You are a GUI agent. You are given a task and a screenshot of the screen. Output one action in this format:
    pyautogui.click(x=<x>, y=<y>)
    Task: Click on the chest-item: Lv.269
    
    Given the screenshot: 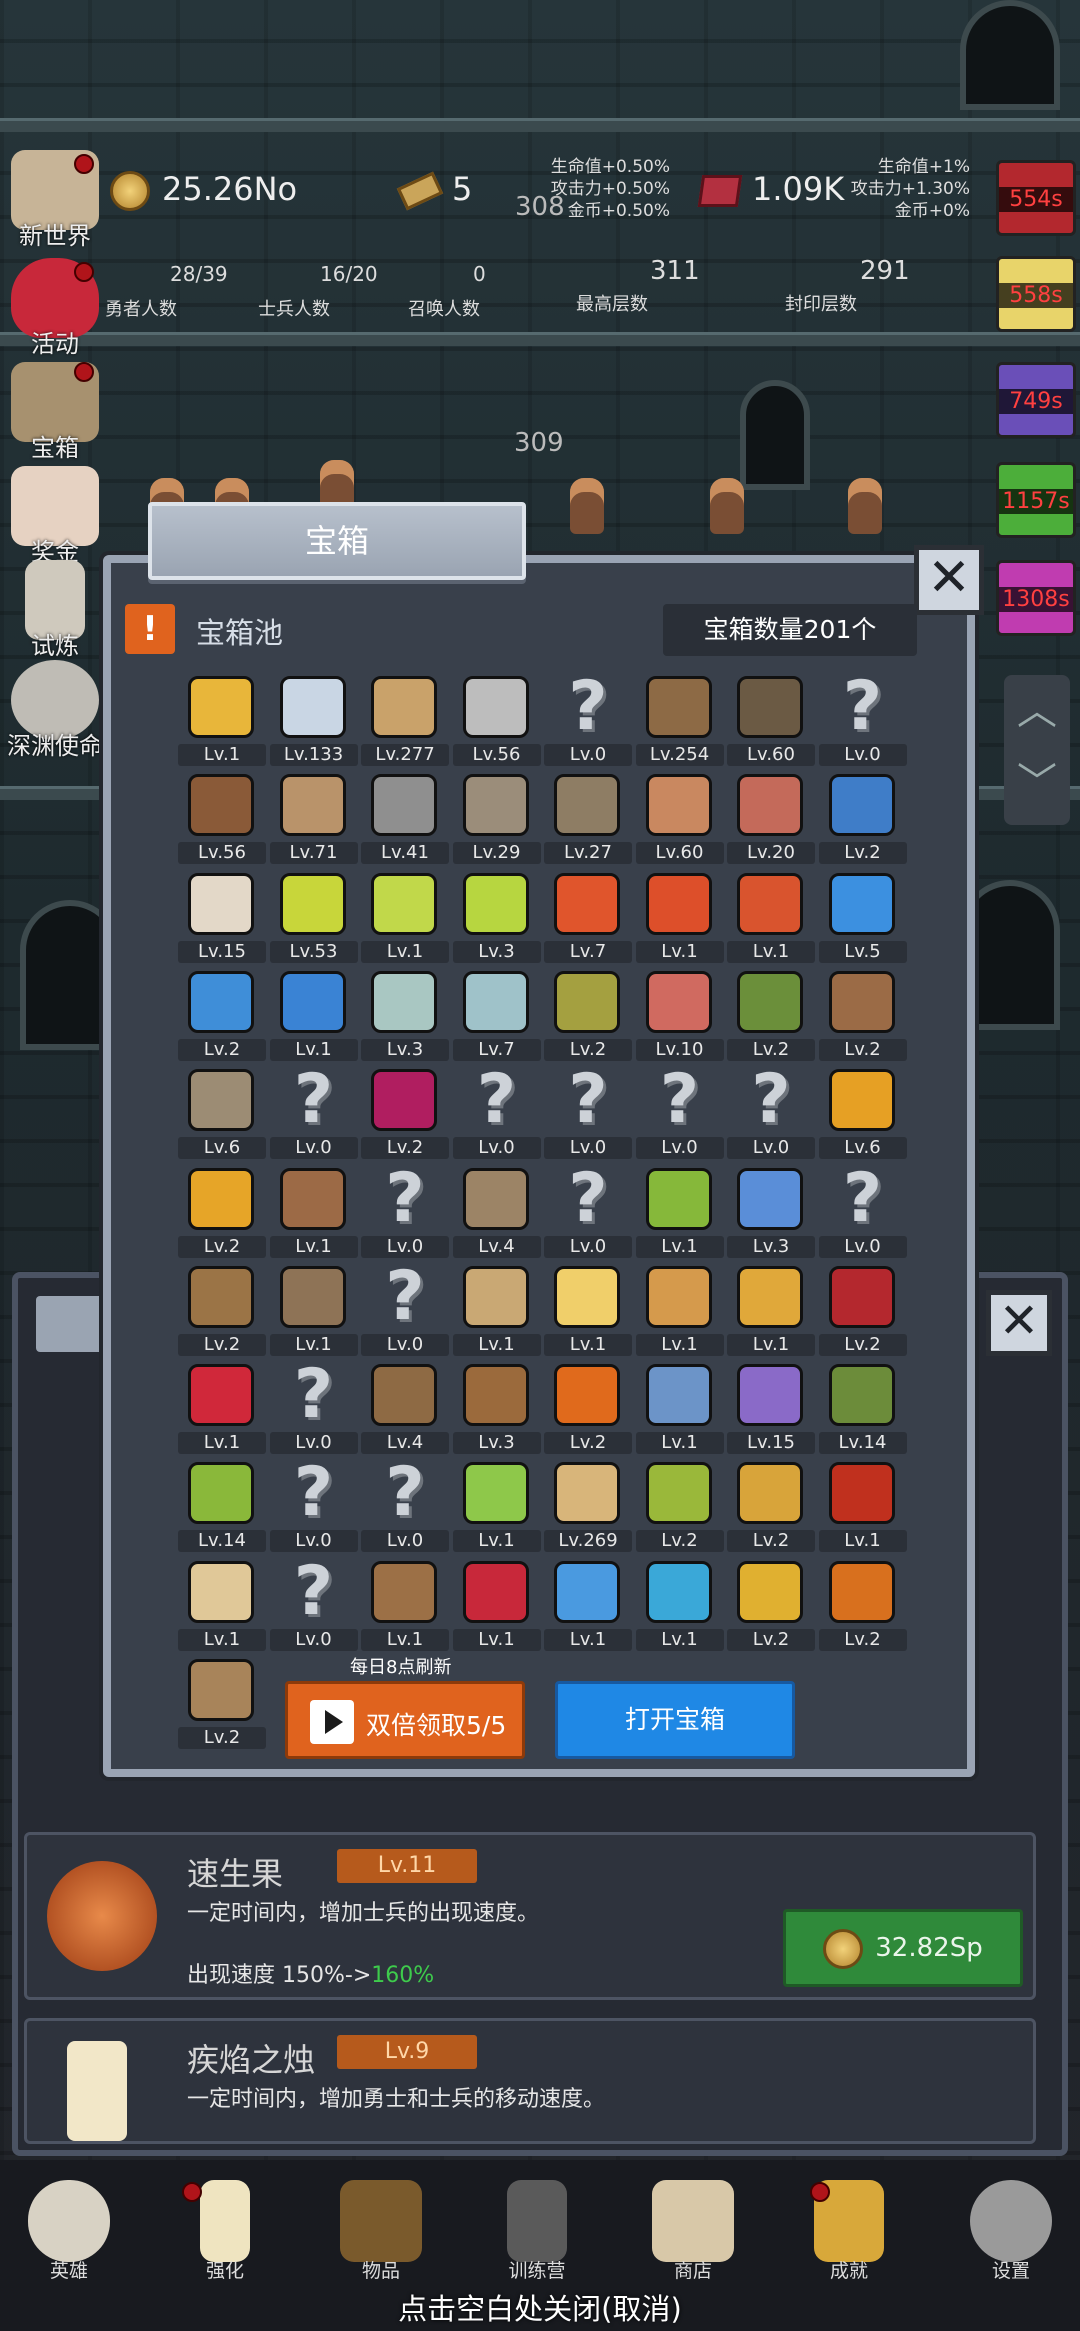 What is the action you would take?
    pyautogui.click(x=588, y=1507)
    